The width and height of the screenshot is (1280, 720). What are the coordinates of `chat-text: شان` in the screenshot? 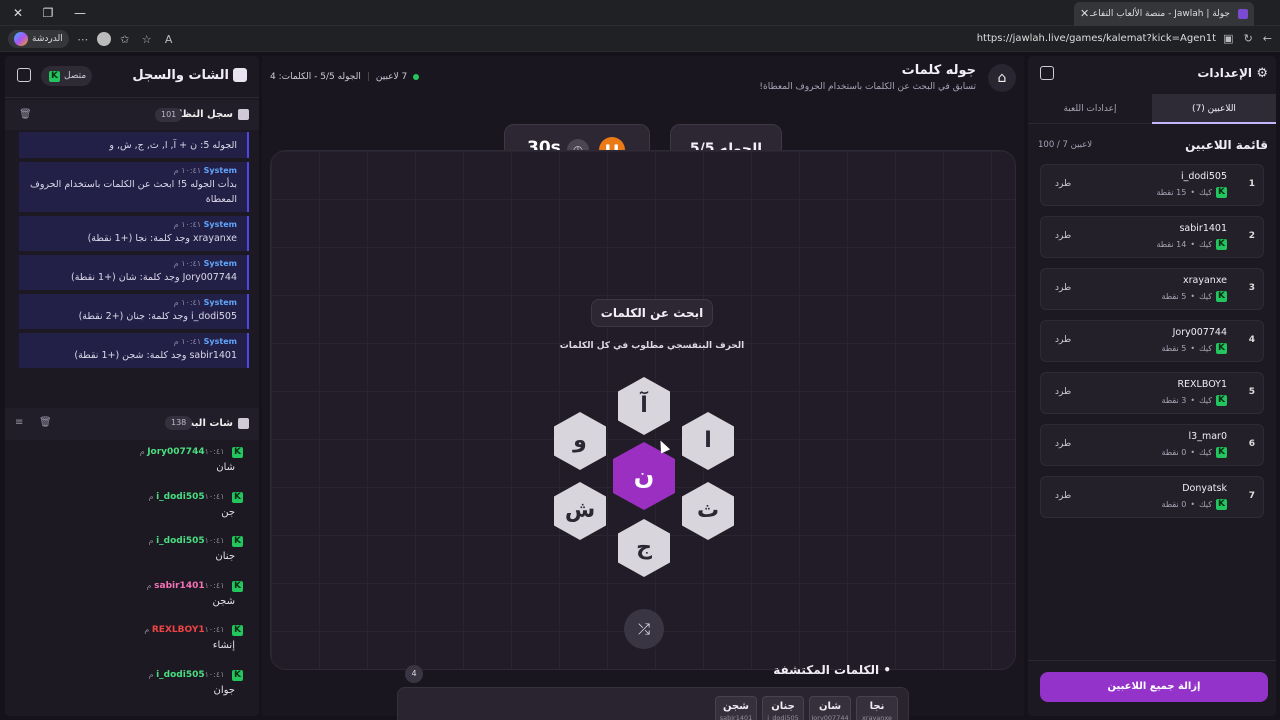 It's located at (225, 467).